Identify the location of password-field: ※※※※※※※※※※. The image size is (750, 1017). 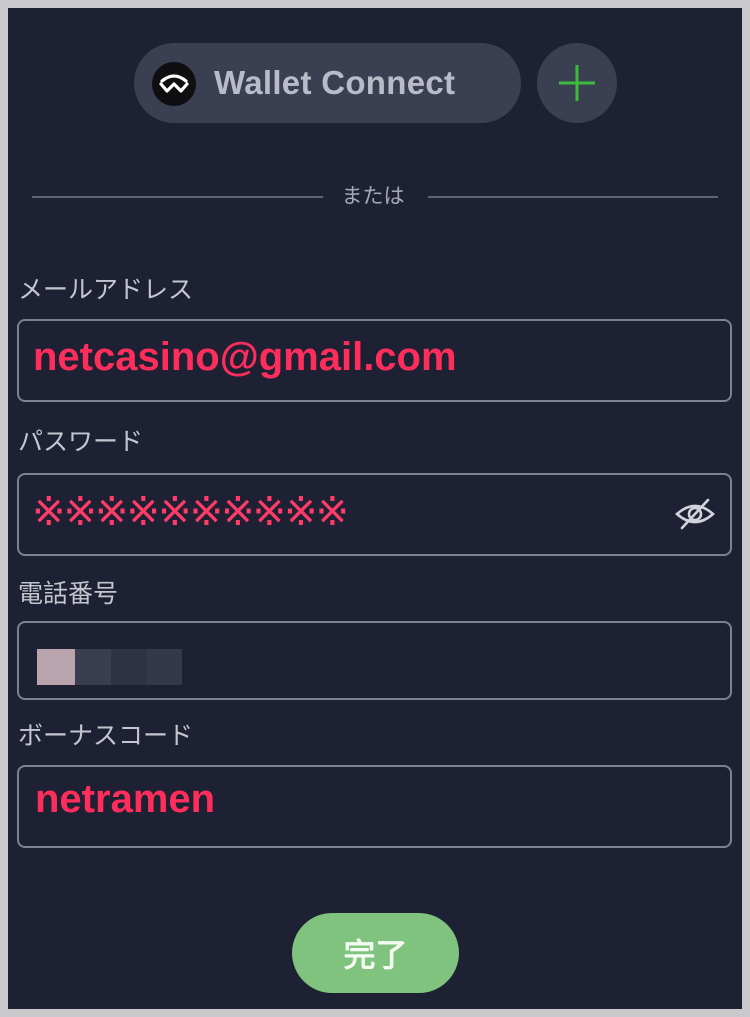
(374, 514).